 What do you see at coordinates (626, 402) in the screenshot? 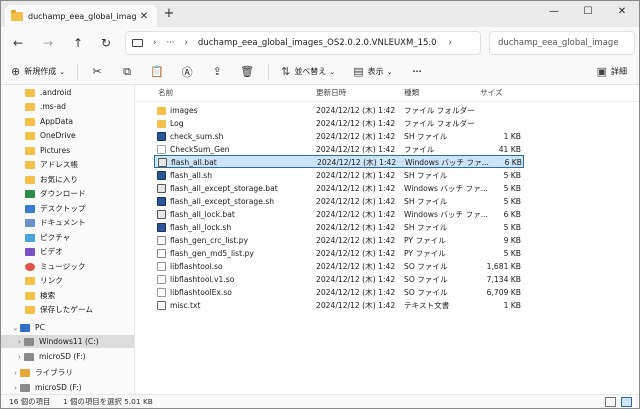
I see `tiles-view-button` at bounding box center [626, 402].